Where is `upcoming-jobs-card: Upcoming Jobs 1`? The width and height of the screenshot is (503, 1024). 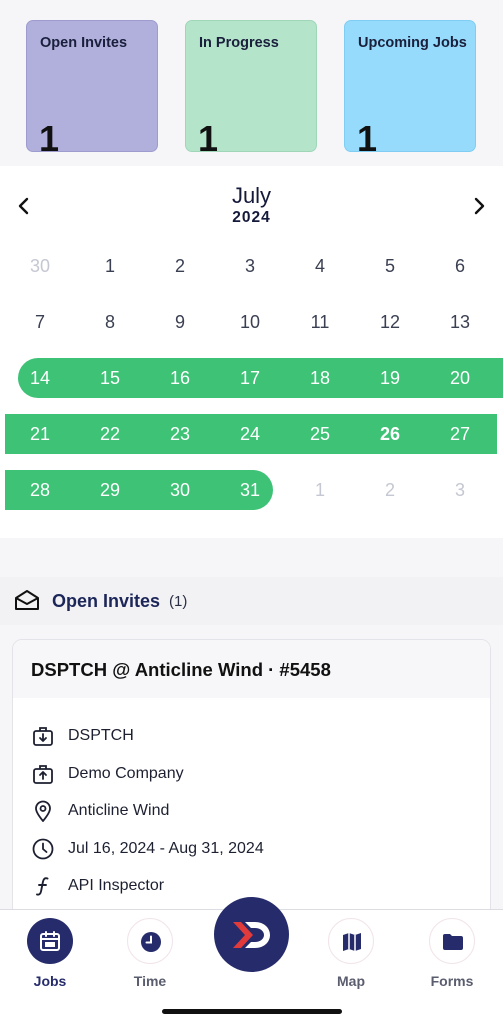 upcoming-jobs-card: Upcoming Jobs 1 is located at coordinates (410, 89).